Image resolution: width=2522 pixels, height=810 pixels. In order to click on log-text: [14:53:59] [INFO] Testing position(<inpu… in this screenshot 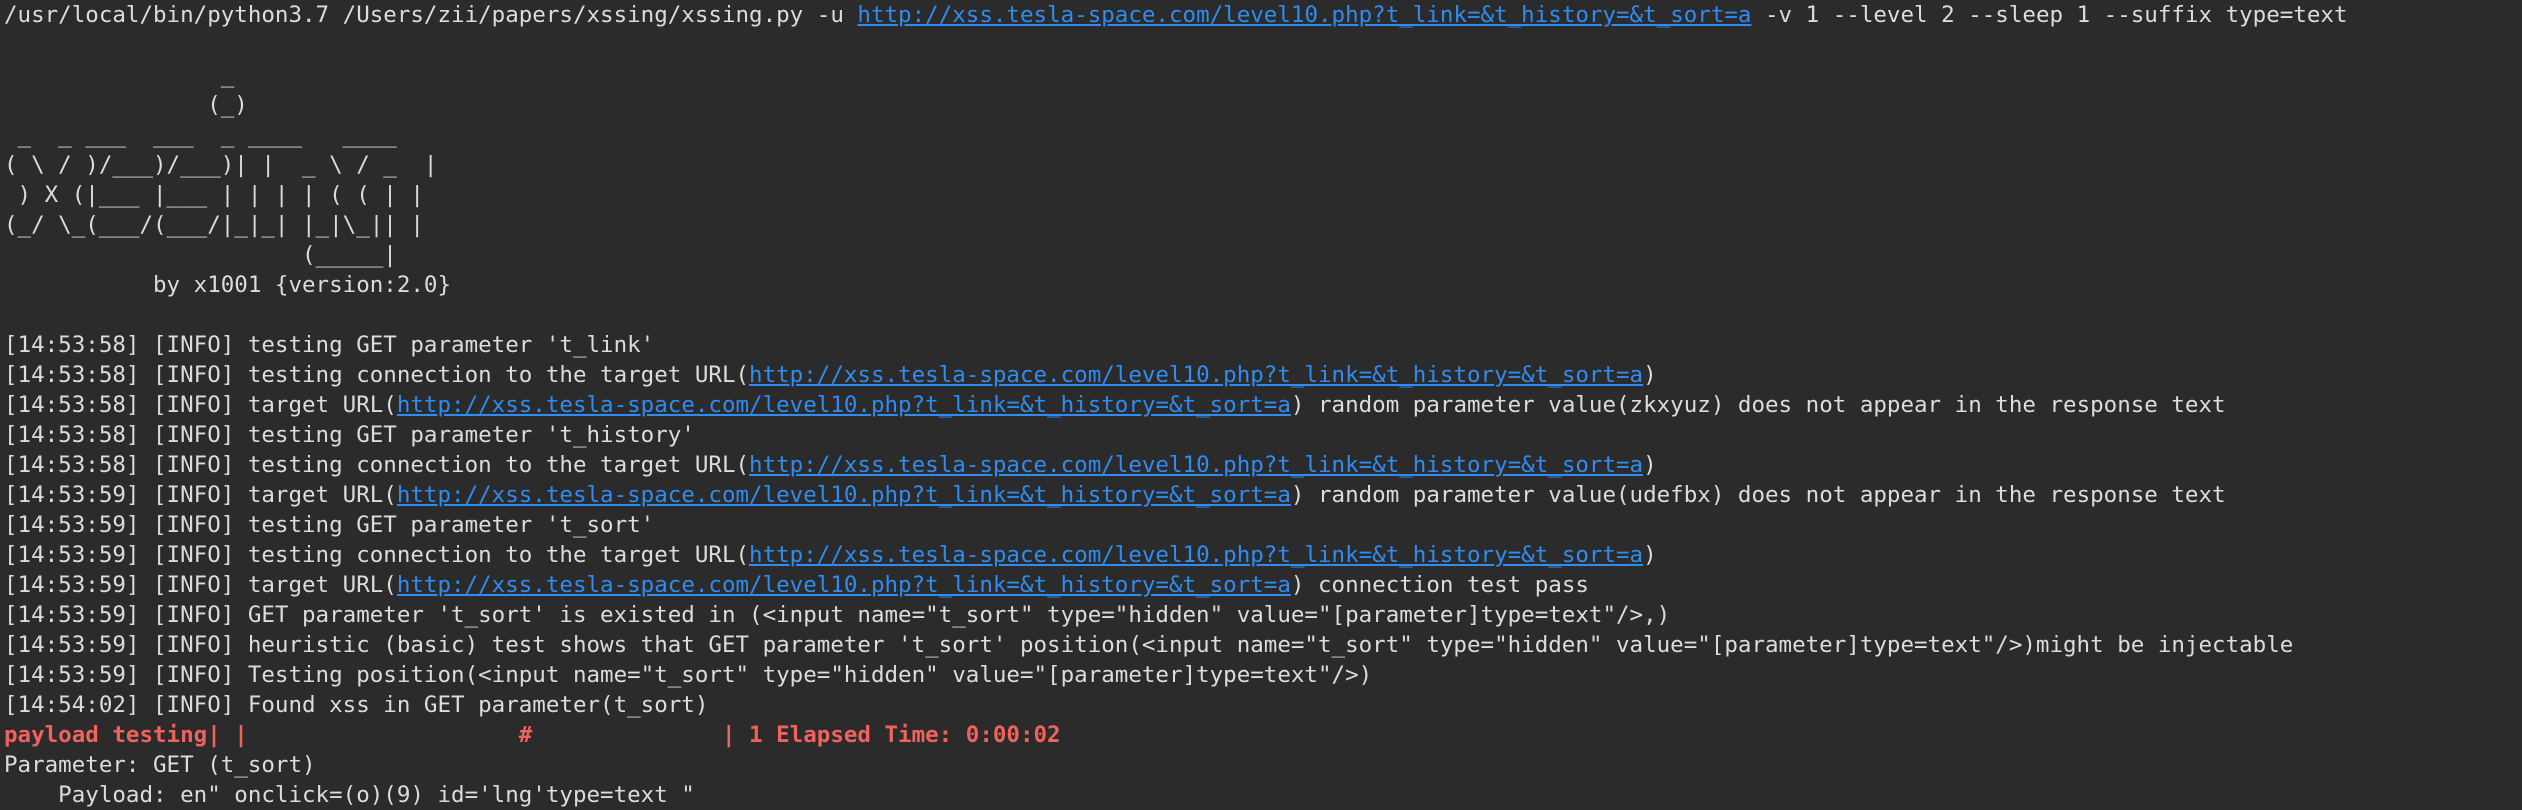, I will do `click(688, 675)`.